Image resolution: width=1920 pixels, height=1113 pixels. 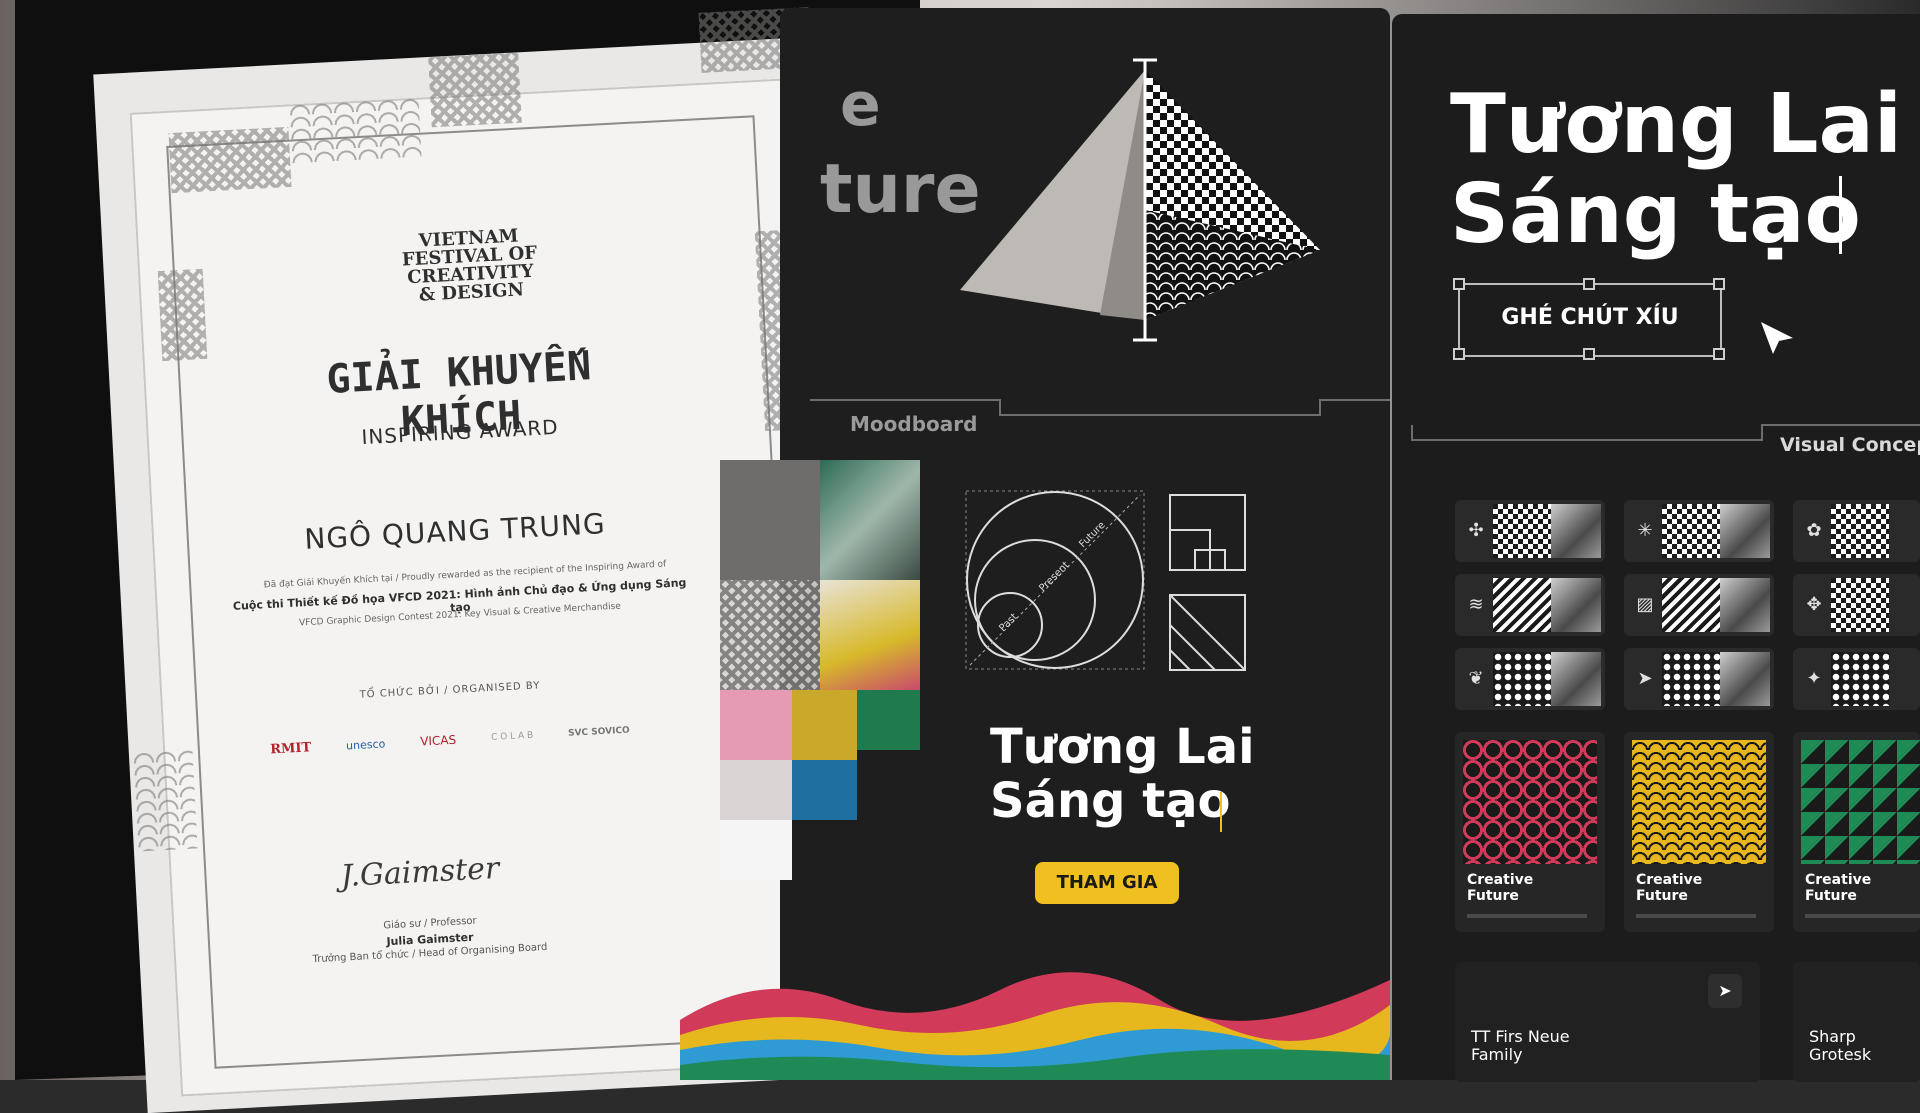 I want to click on pattern-tile: ▨, so click(x=1699, y=605).